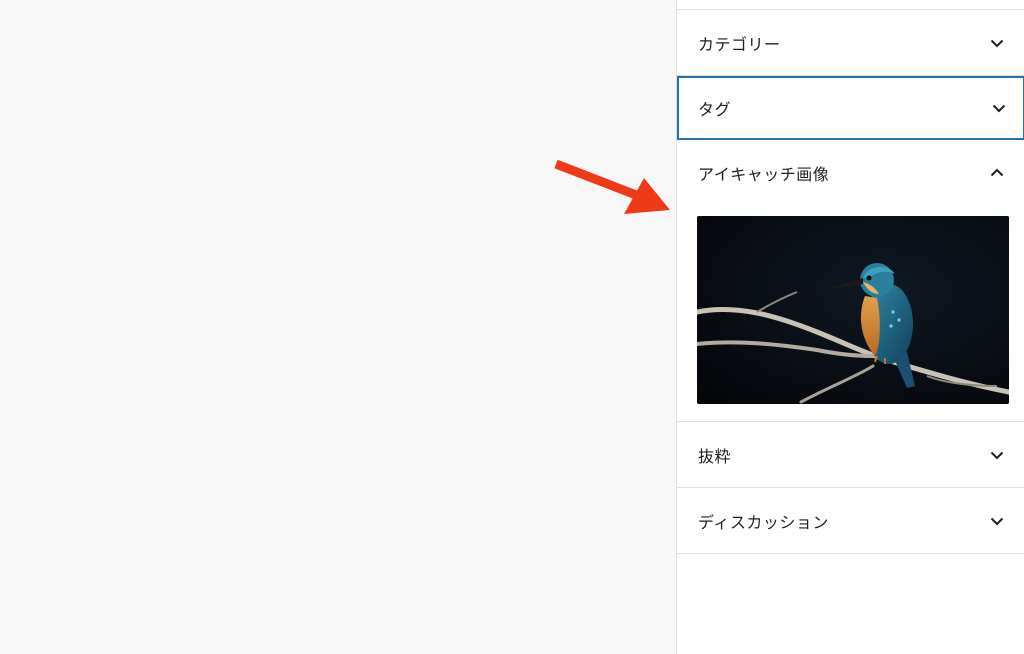  I want to click on panel-discussion-toggle: ディスカッション, so click(850, 520).